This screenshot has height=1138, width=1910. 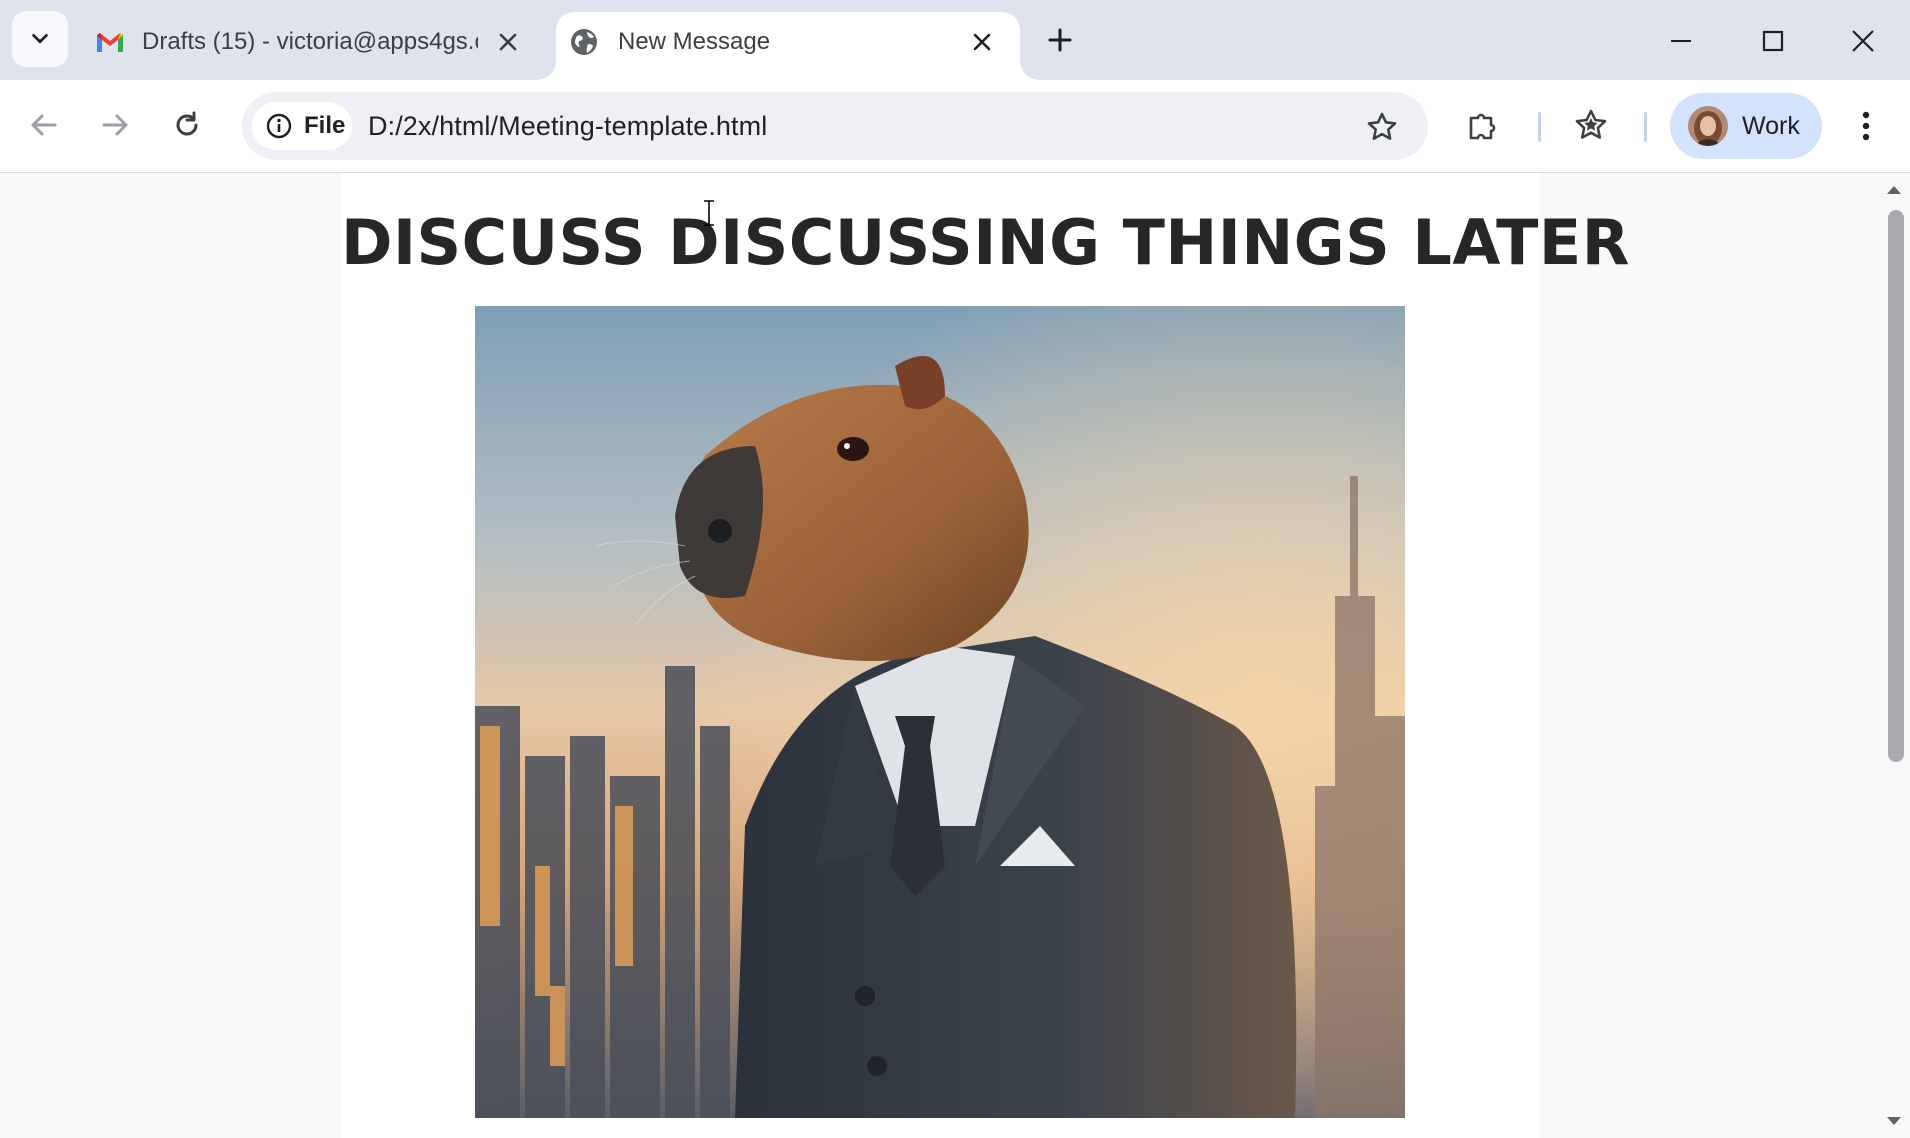 I want to click on close-window-button, so click(x=1863, y=41).